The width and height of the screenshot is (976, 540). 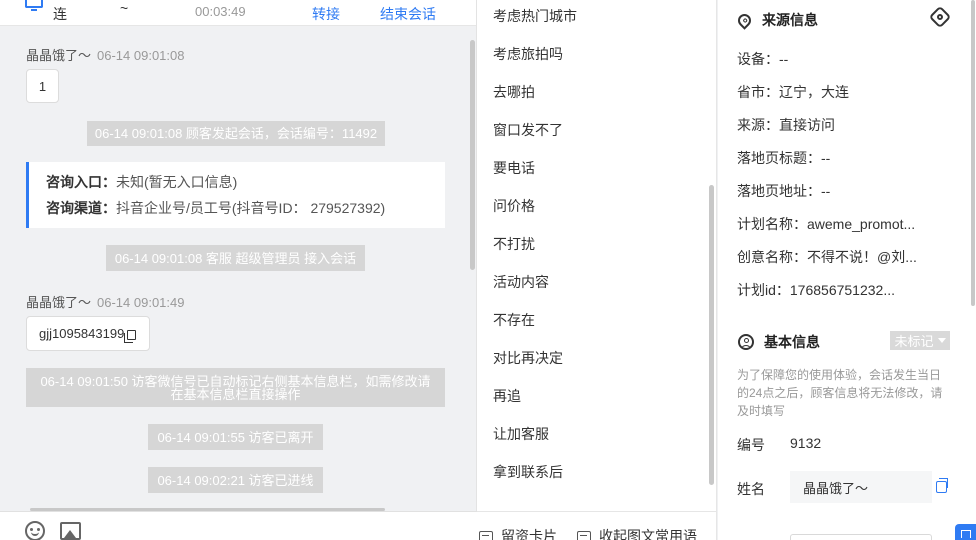 I want to click on chat-scrollbar, so click(x=472, y=155).